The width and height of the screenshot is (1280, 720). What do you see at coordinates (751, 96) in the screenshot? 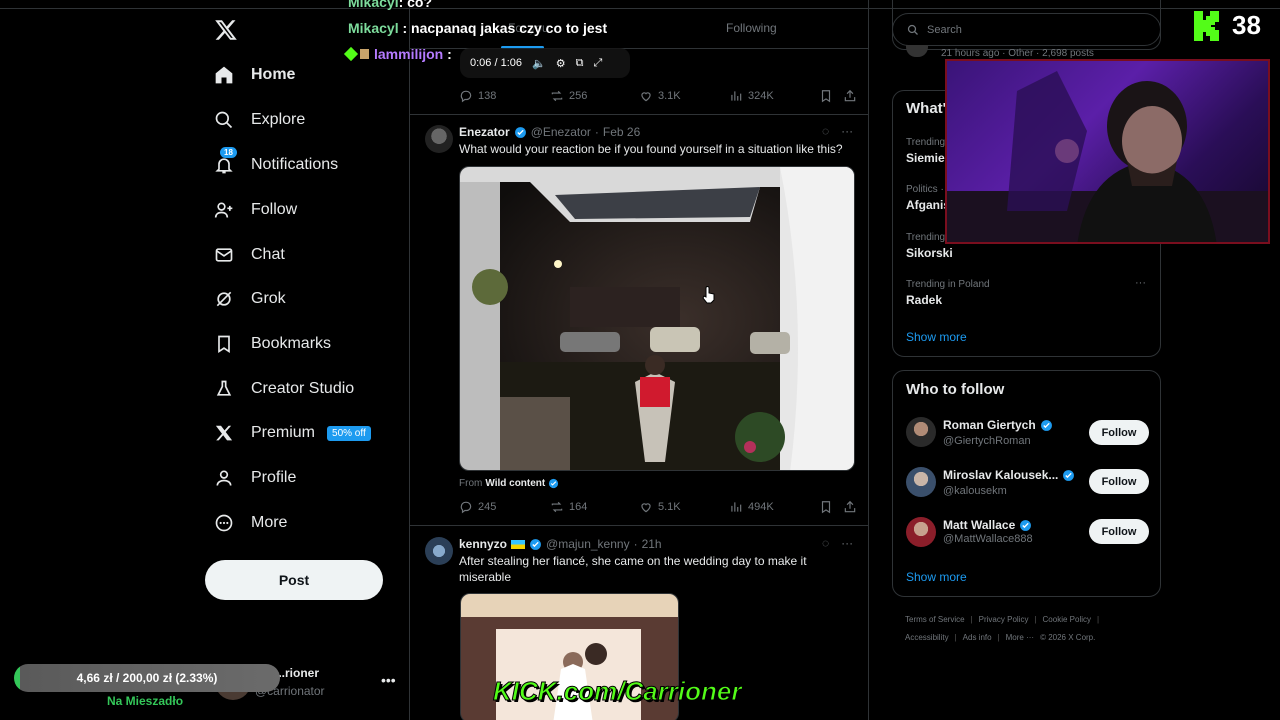
I see `views-button: 324K` at bounding box center [751, 96].